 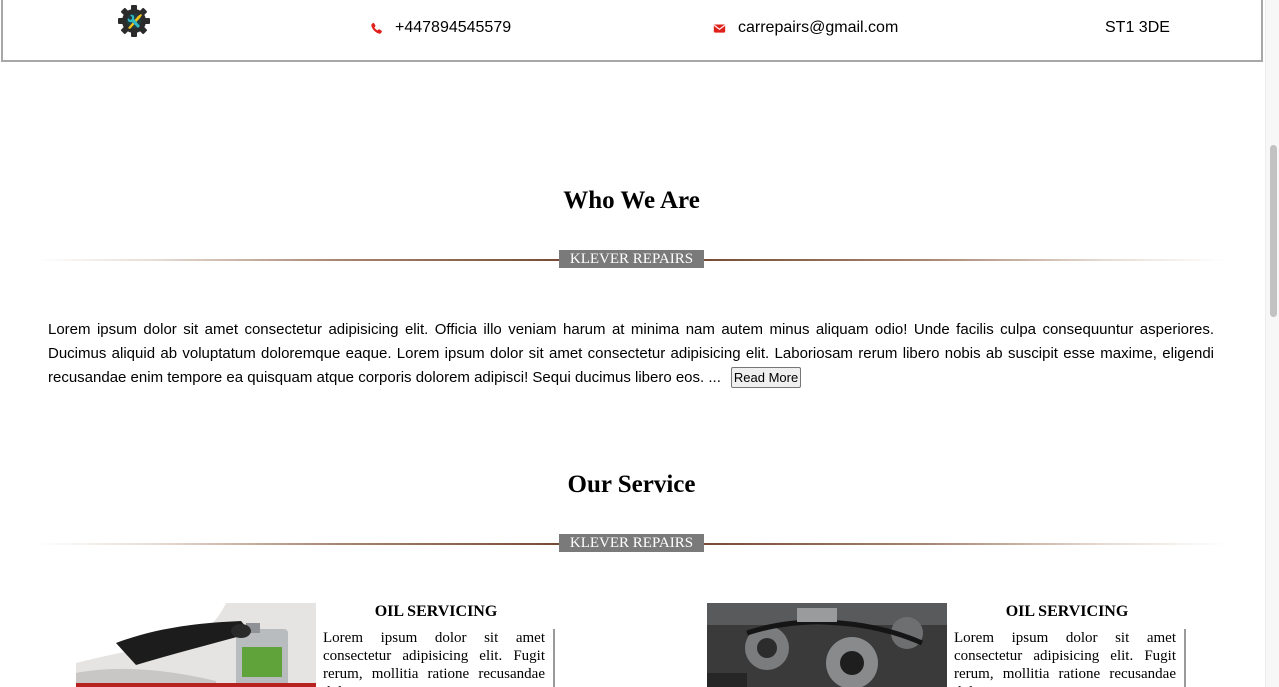 I want to click on email-address: carrepairs@gmail.com, so click(x=818, y=27).